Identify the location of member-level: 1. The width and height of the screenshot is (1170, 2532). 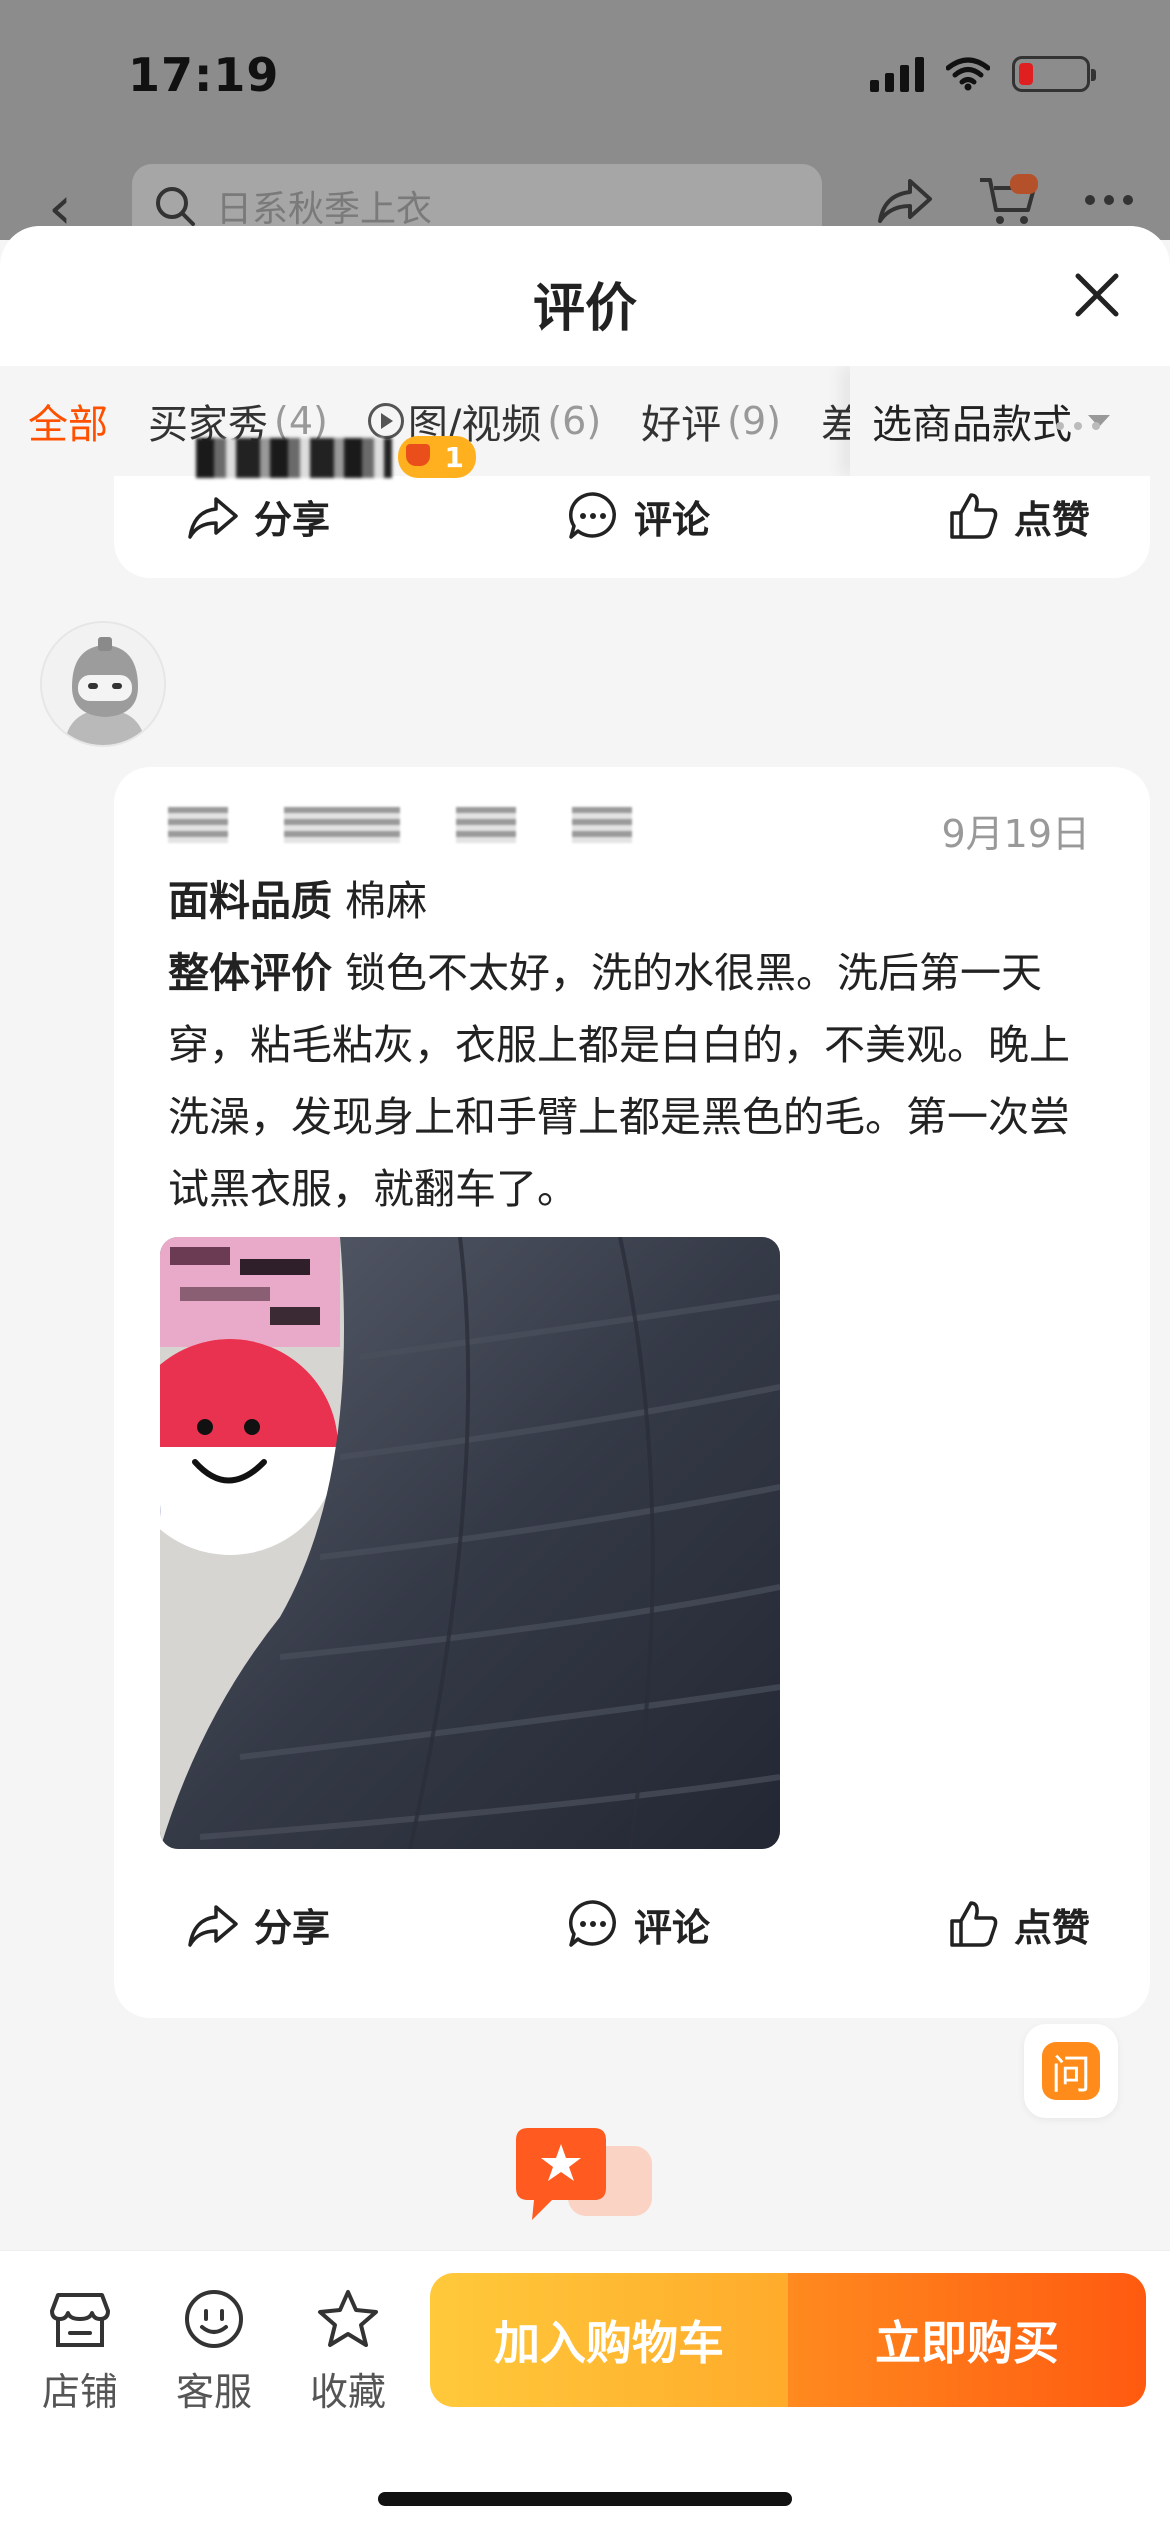
(454, 457).